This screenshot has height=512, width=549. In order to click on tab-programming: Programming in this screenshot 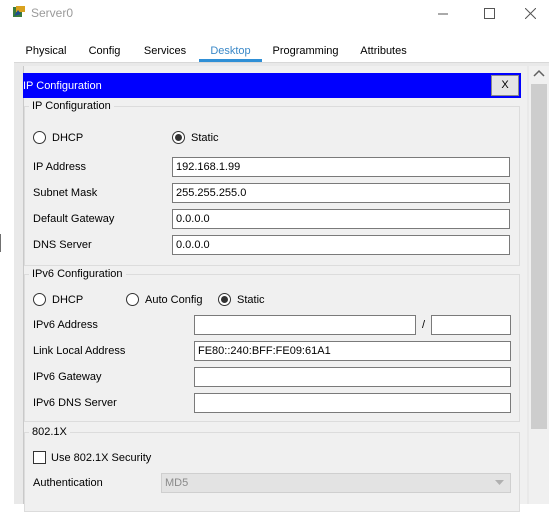, I will do `click(305, 51)`.